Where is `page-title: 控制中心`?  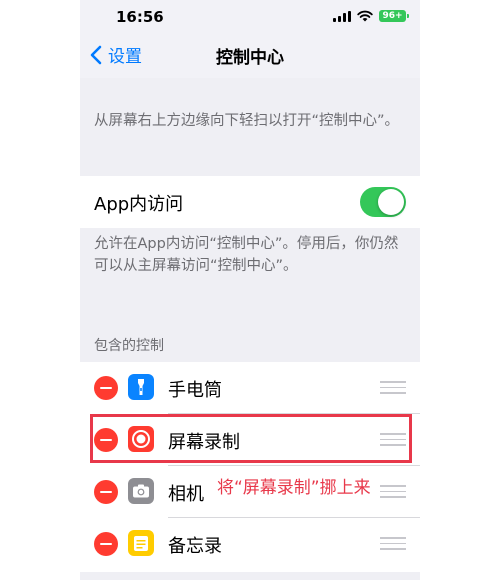 page-title: 控制中心 is located at coordinates (250, 58).